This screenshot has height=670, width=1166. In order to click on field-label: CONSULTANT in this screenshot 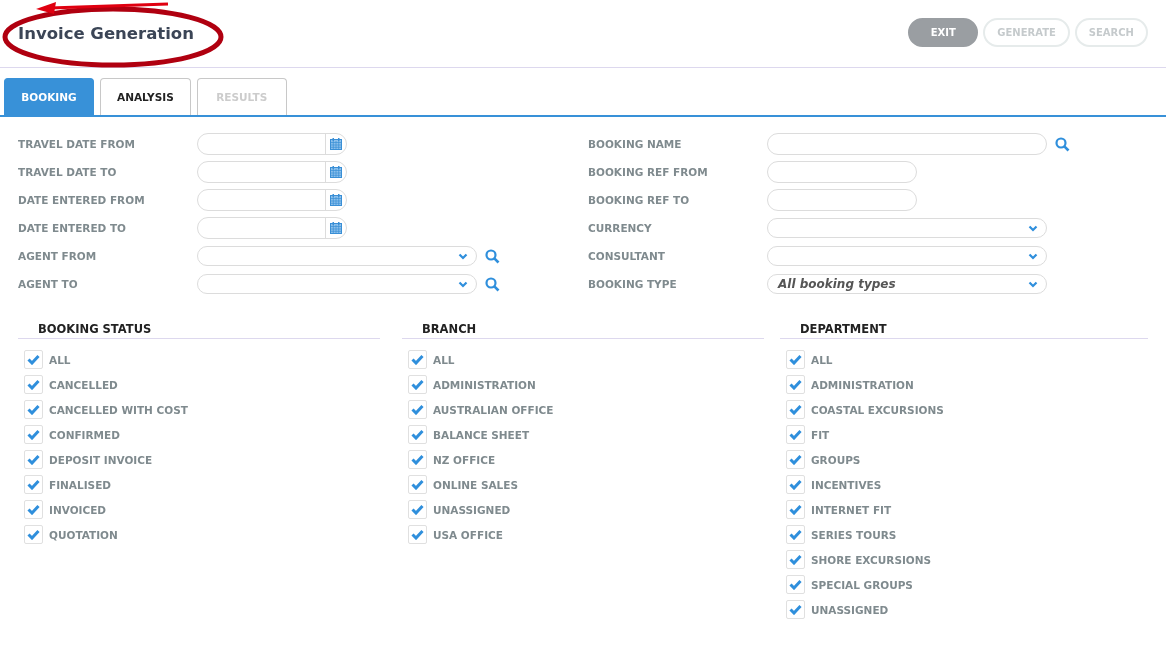, I will do `click(627, 256)`.